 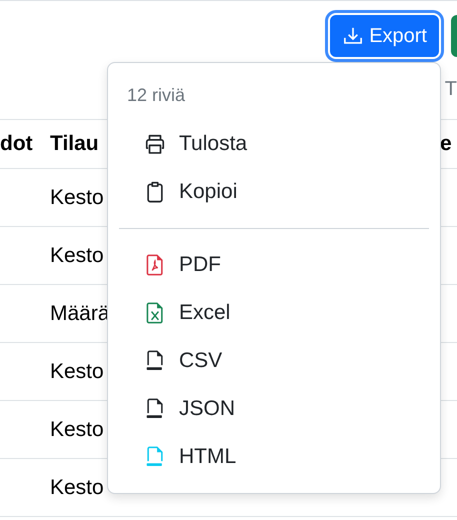 What do you see at coordinates (16, 143) in the screenshot?
I see `column-header: dot` at bounding box center [16, 143].